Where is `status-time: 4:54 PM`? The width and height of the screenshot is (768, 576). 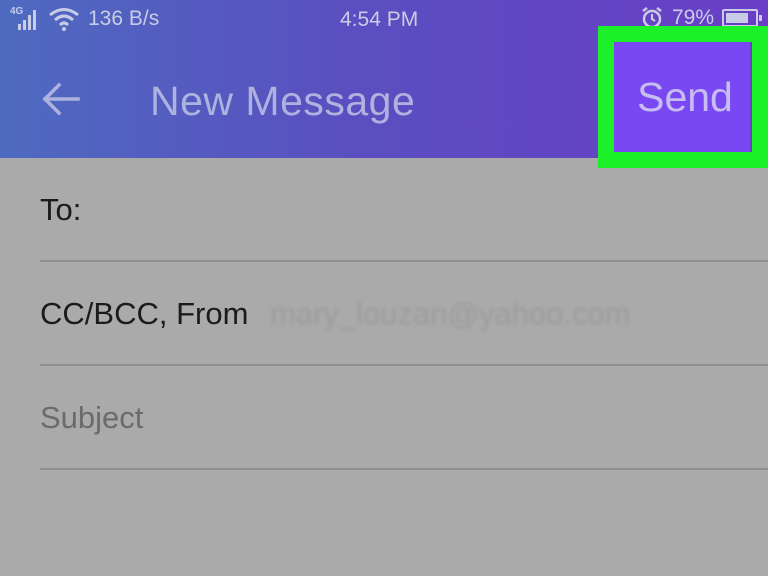 status-time: 4:54 PM is located at coordinates (379, 19).